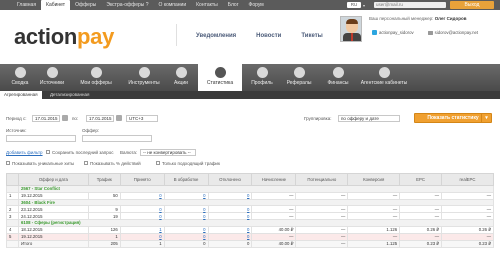 The image size is (500, 279). I want to click on cell-EPC: —, so click(421, 216).